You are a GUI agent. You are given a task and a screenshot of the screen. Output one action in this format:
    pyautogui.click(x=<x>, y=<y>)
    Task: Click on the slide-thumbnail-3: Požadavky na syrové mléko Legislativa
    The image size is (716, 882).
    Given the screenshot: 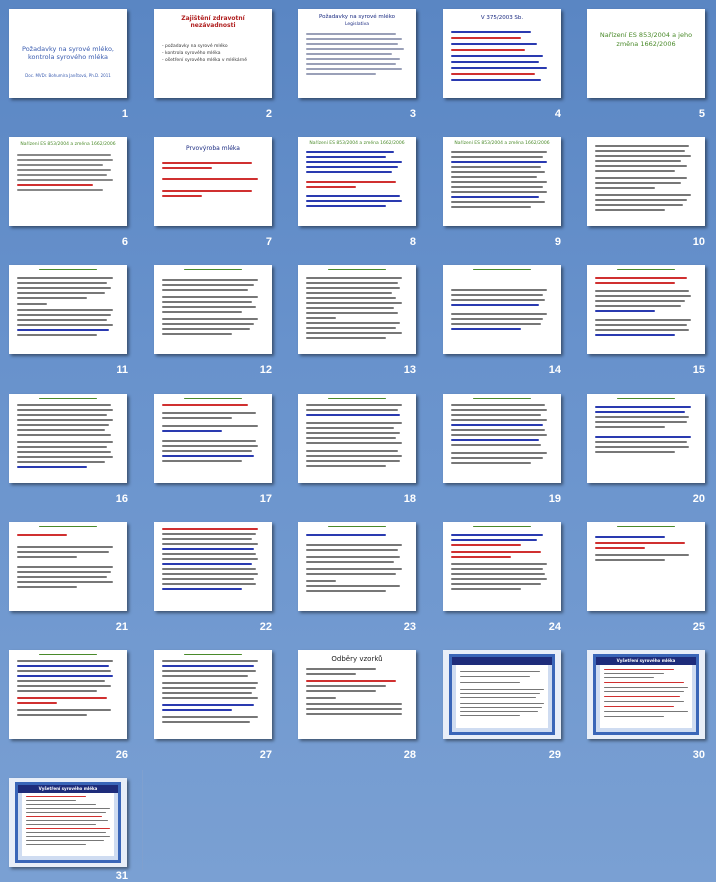 What is the action you would take?
    pyautogui.click(x=357, y=53)
    